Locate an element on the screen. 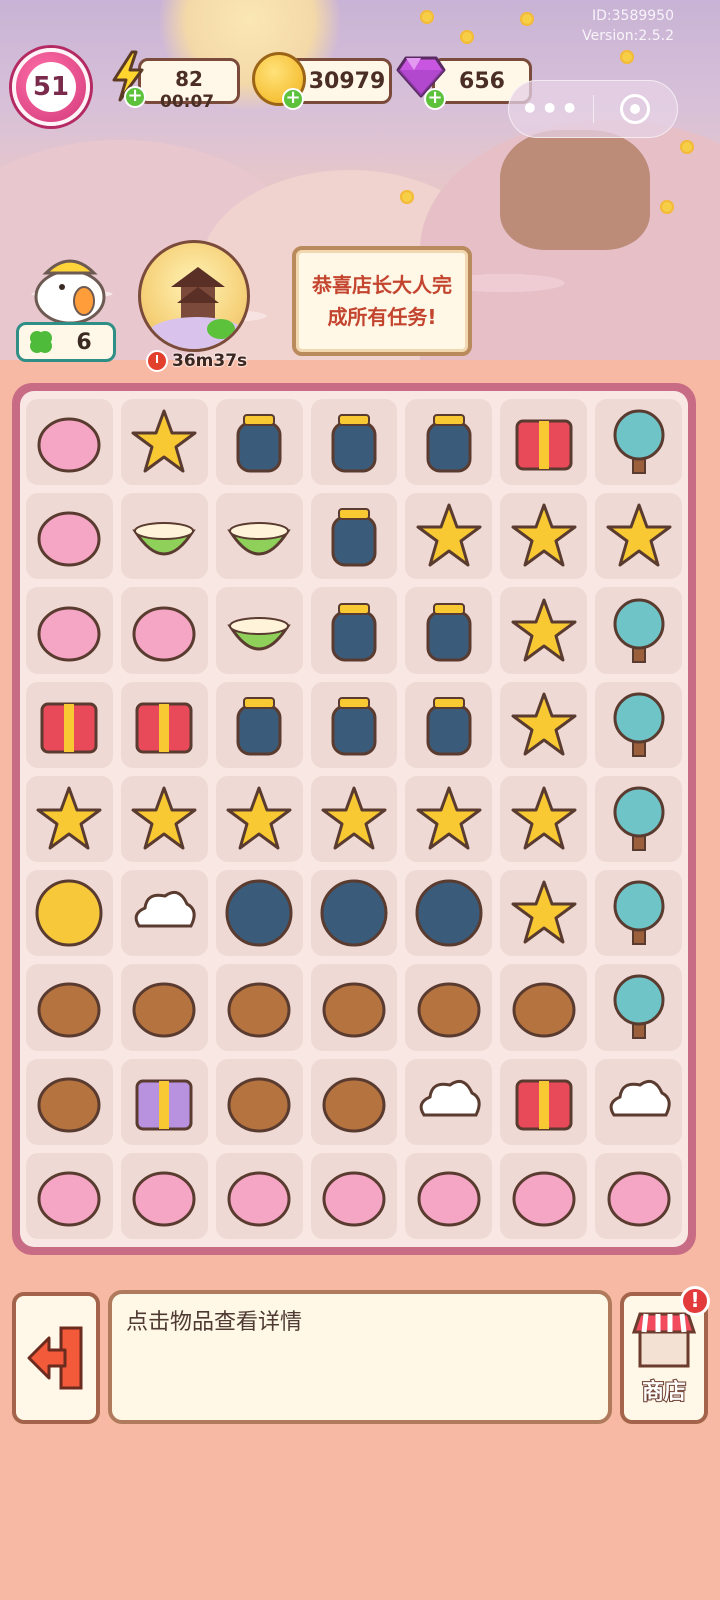 This screenshot has height=1600, width=720. moon-tree-icon is located at coordinates (639, 631).